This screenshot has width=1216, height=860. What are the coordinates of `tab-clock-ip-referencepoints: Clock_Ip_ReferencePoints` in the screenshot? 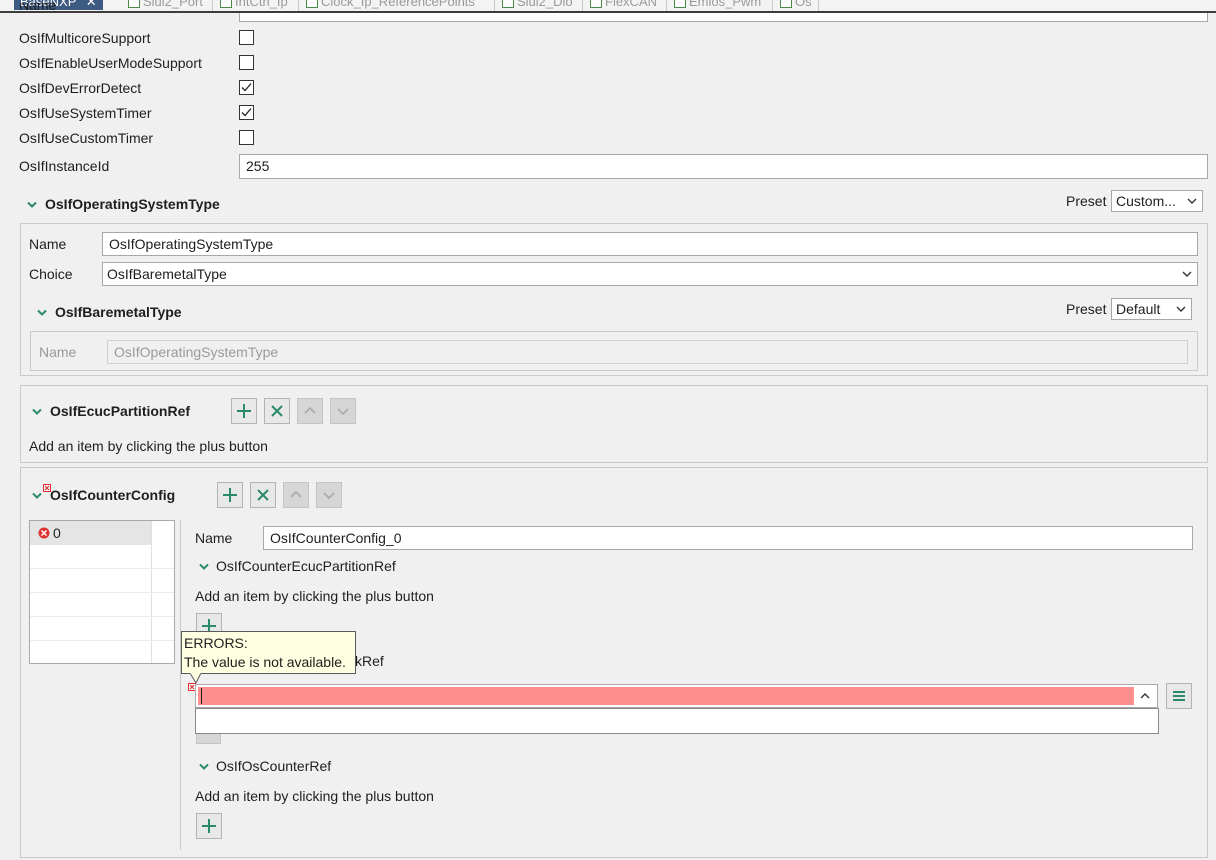 It's located at (390, 5).